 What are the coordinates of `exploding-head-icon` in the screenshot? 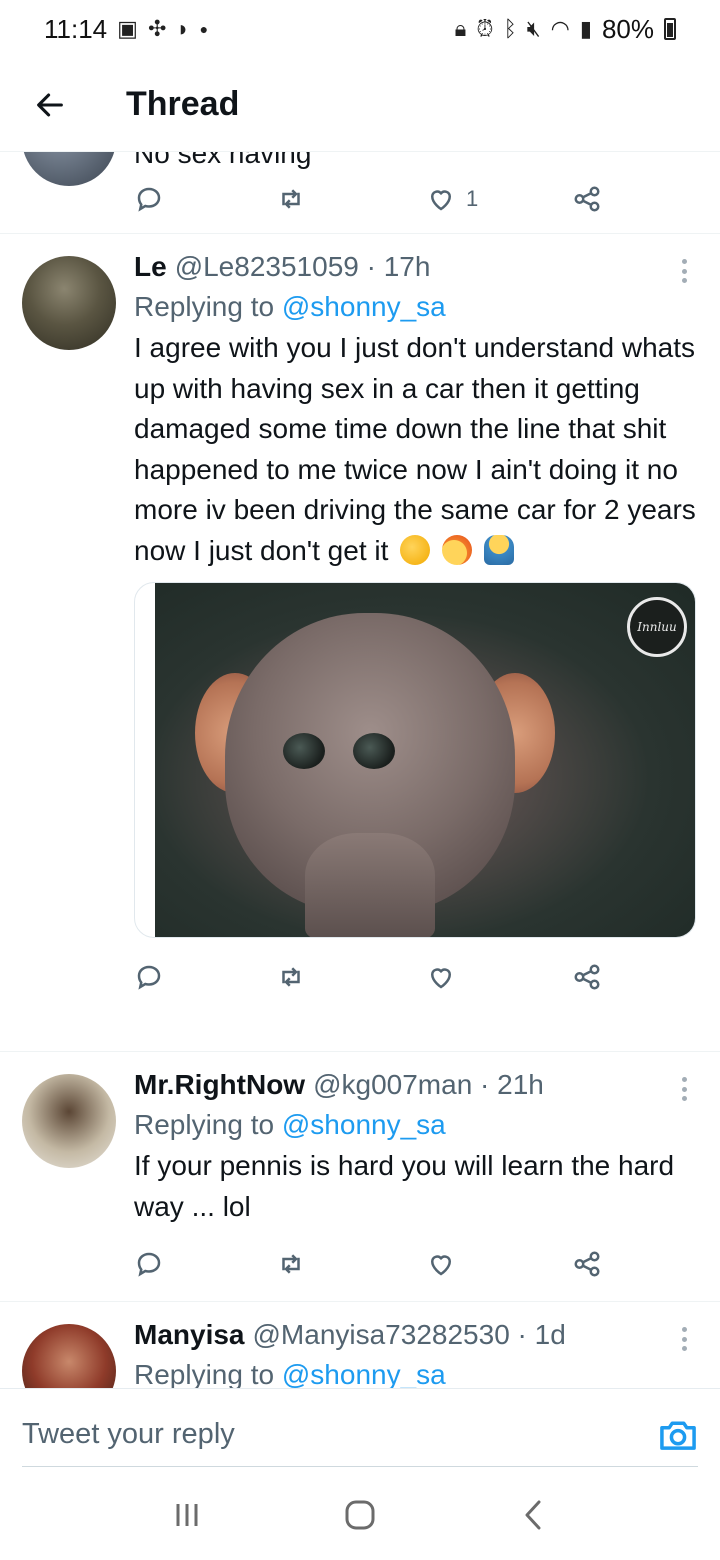 It's located at (456, 549).